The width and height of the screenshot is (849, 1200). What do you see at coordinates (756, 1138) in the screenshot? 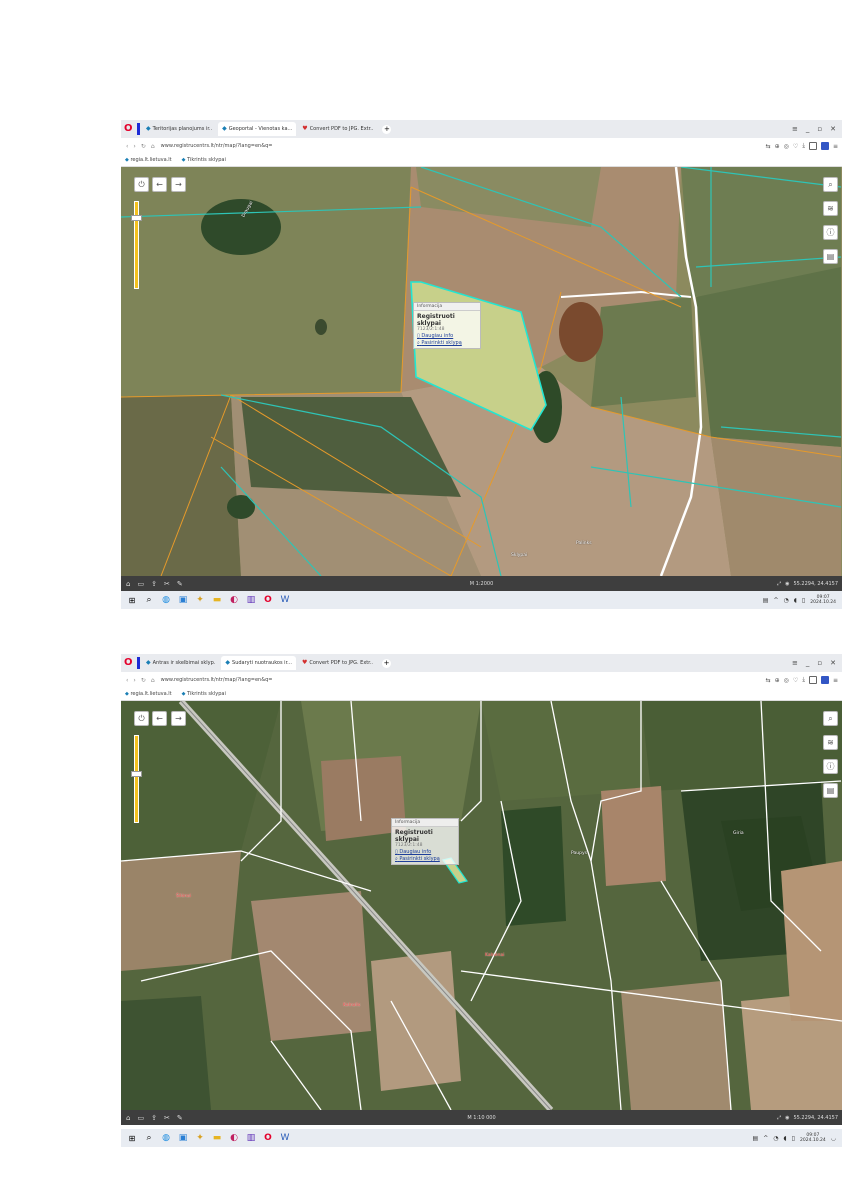
I see `keyboard-icon: ▤` at bounding box center [756, 1138].